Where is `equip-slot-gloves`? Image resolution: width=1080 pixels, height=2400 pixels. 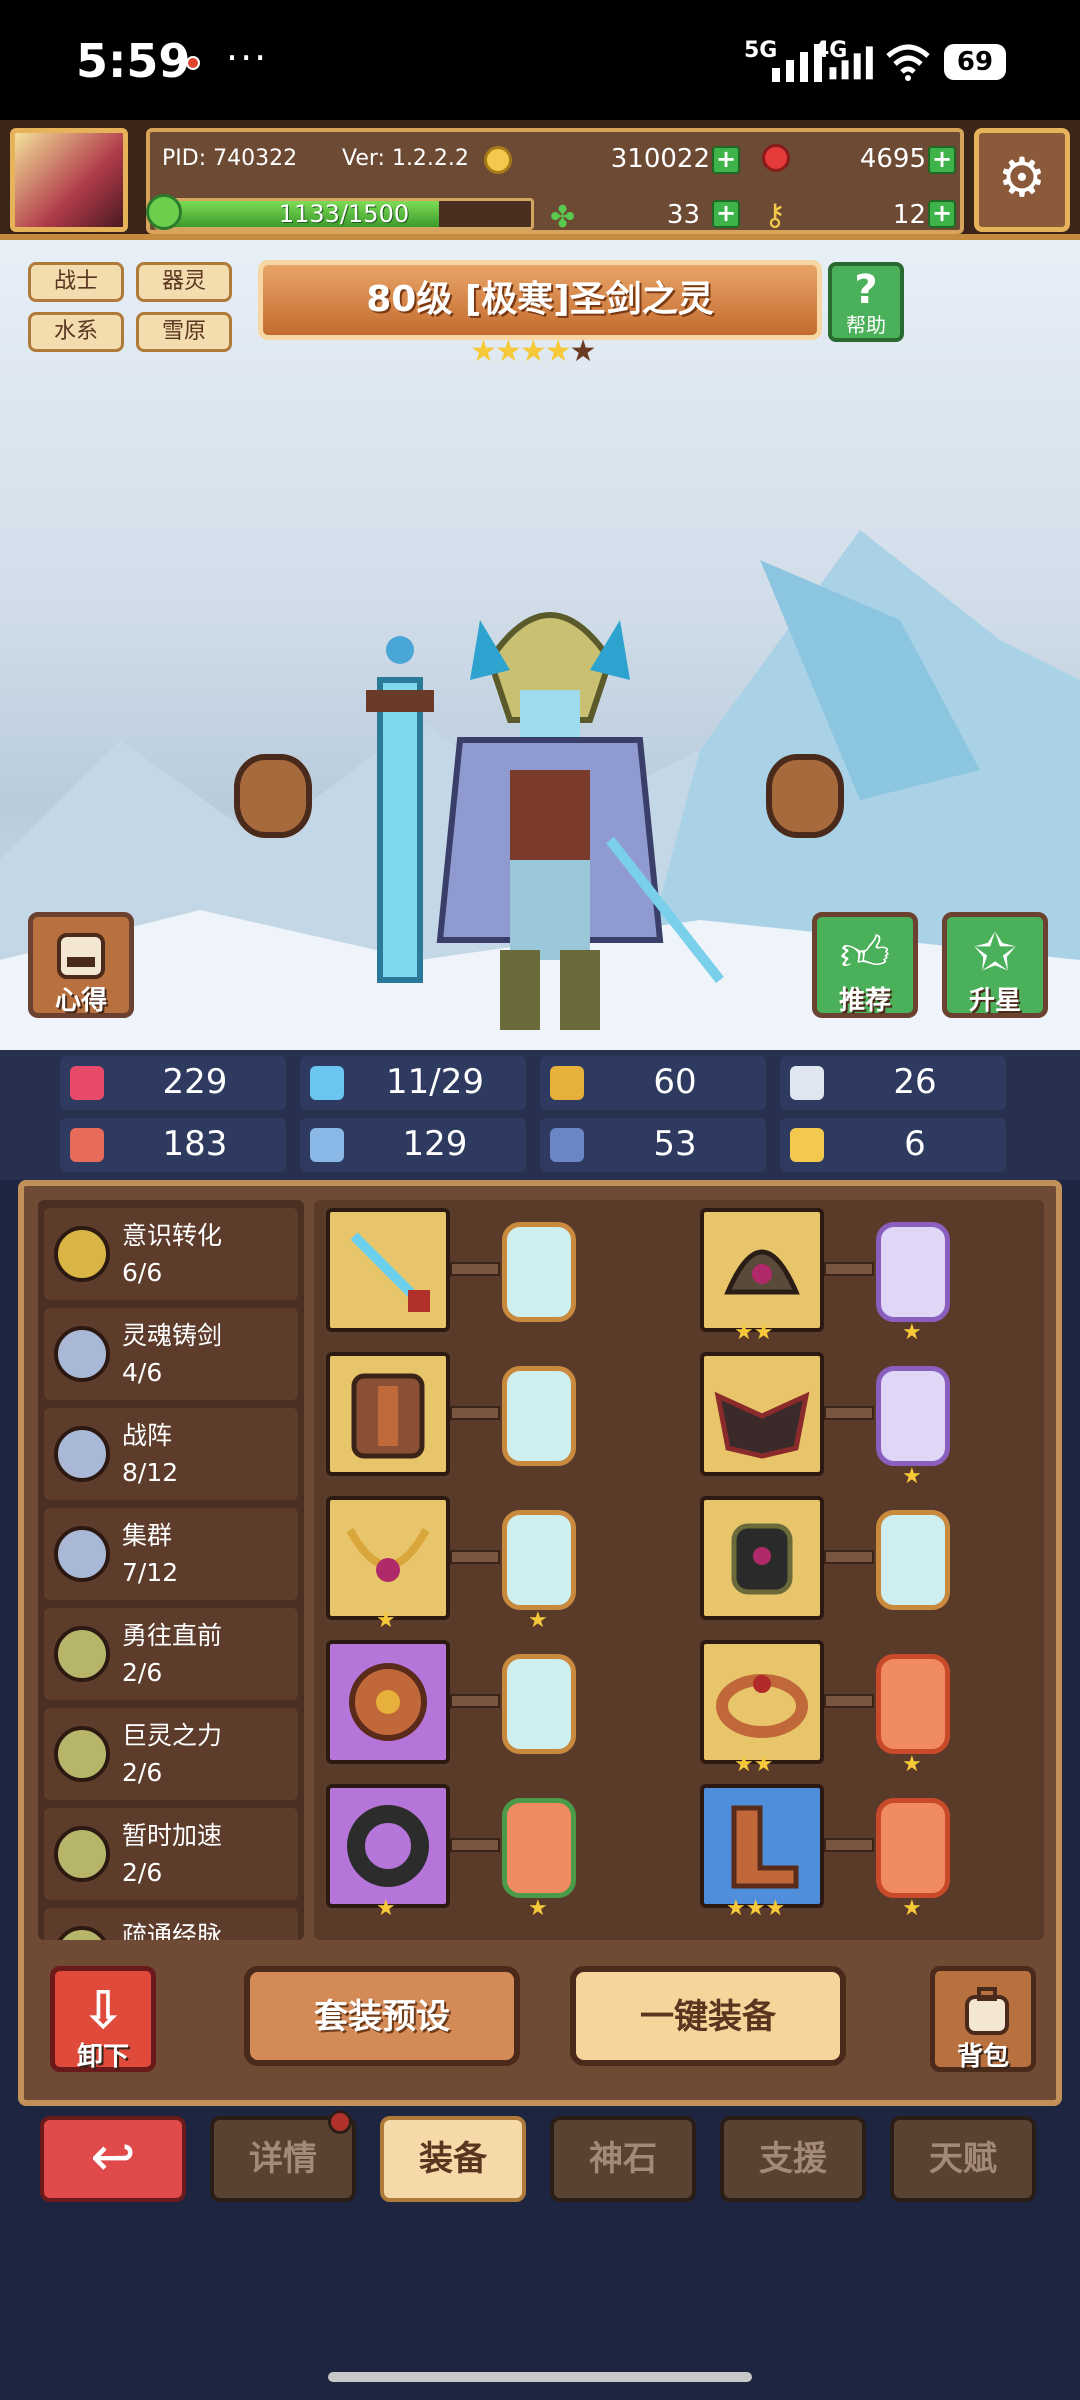
equip-slot-gloves is located at coordinates (762, 1558).